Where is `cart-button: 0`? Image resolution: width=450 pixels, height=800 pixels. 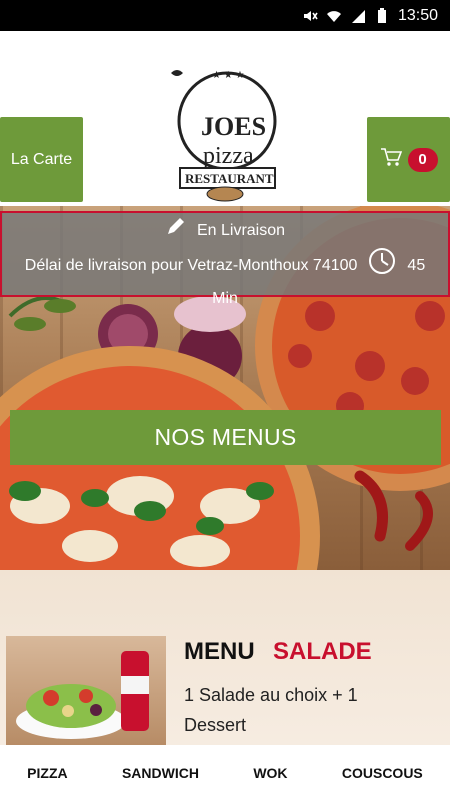
cart-button: 0 is located at coordinates (408, 159).